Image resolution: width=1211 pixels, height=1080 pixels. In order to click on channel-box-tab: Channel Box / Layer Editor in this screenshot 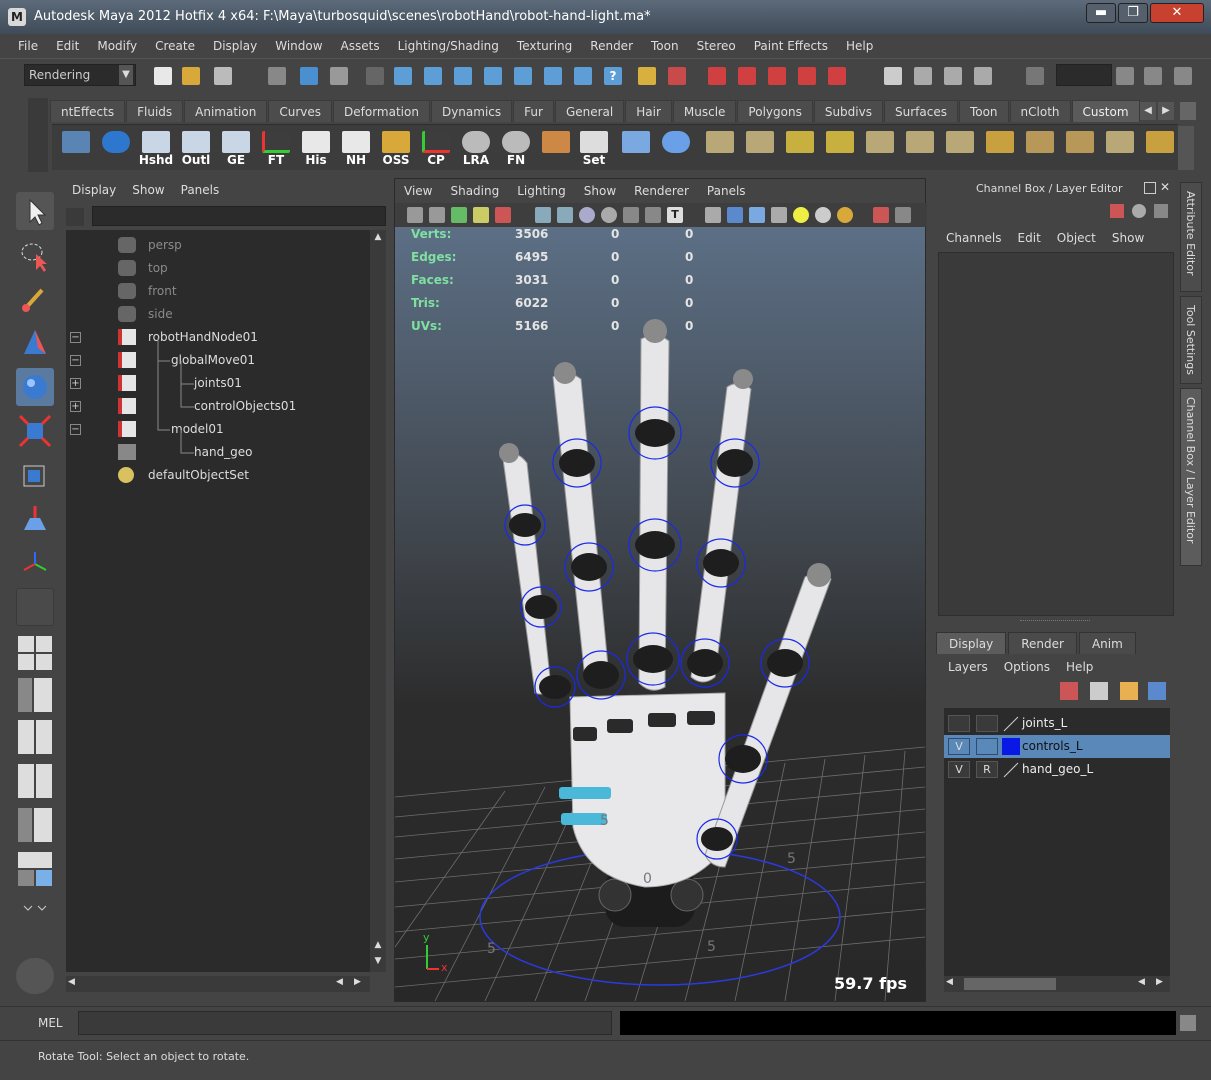, I will do `click(1191, 477)`.